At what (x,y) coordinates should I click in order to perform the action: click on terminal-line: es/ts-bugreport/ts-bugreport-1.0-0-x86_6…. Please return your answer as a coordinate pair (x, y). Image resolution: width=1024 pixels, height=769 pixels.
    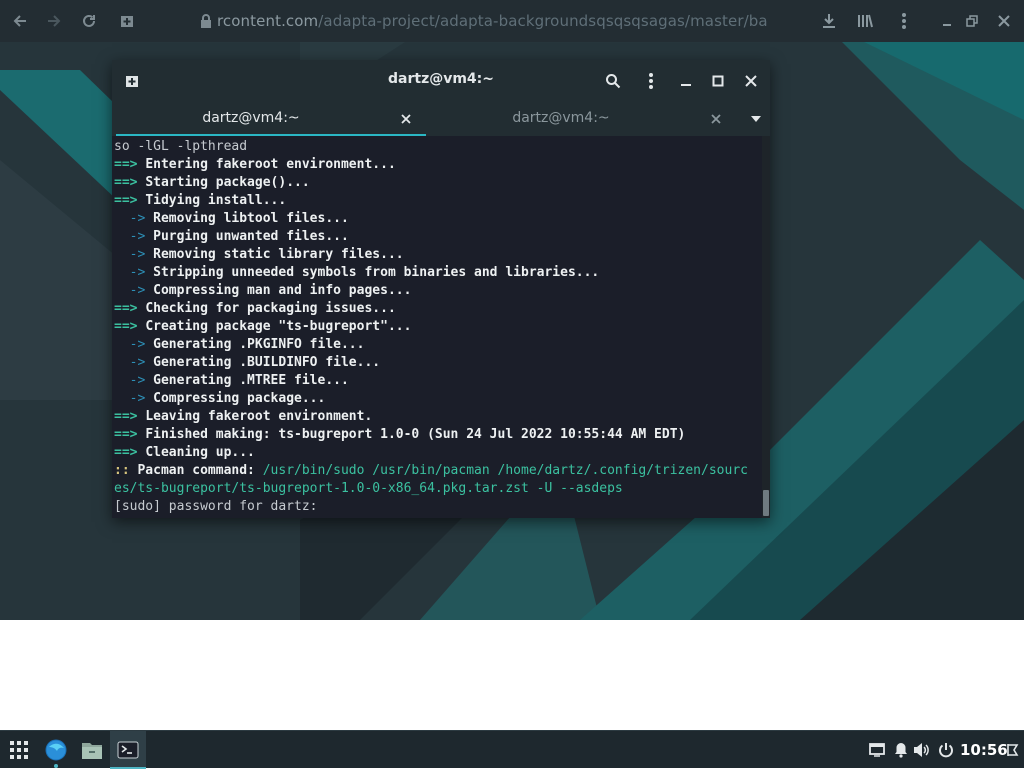
    Looking at the image, I should click on (438, 489).